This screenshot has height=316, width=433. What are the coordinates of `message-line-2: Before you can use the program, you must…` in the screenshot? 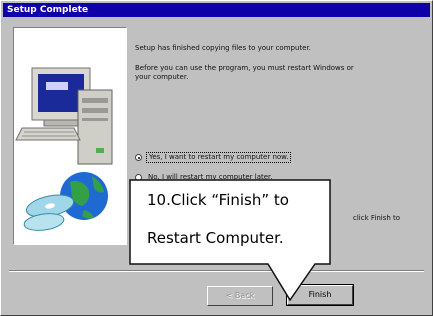 It's located at (244, 68).